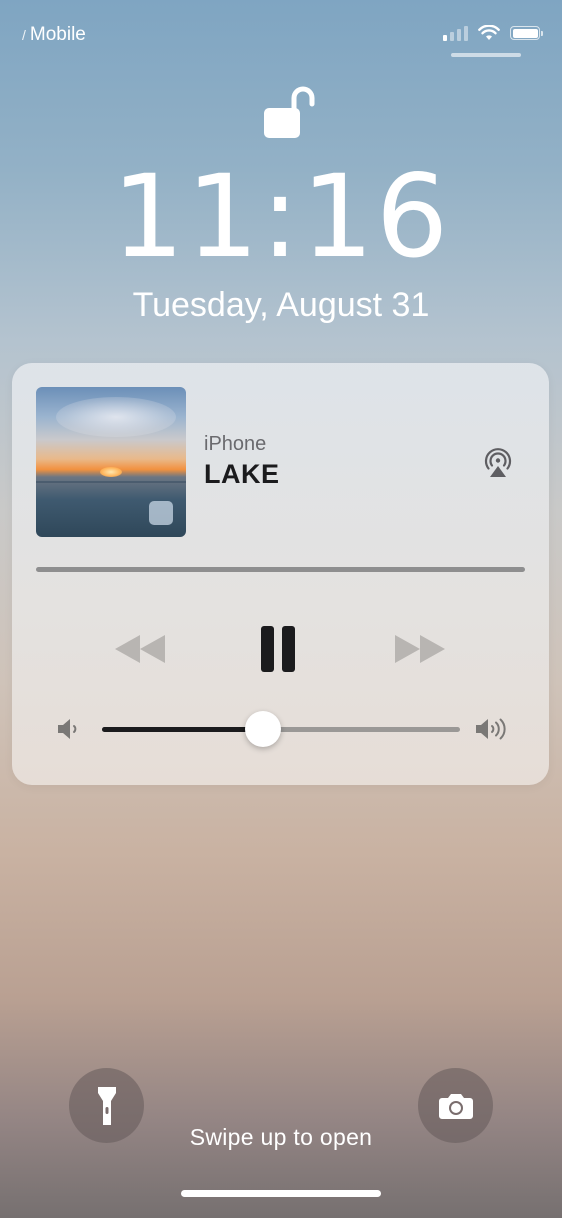 The width and height of the screenshot is (562, 1218). Describe the element at coordinates (281, 1137) in the screenshot. I see `swipe-up-hint: Swipe up to open` at that location.